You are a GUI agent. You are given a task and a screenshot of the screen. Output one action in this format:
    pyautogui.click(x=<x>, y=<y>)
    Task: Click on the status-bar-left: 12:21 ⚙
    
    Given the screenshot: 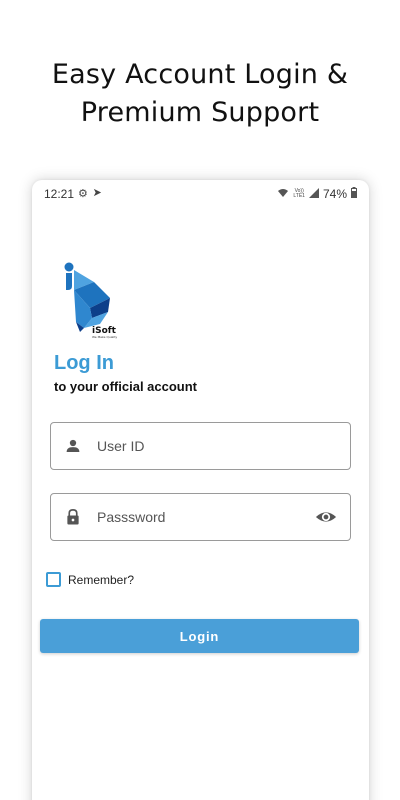 What is the action you would take?
    pyautogui.click(x=73, y=194)
    